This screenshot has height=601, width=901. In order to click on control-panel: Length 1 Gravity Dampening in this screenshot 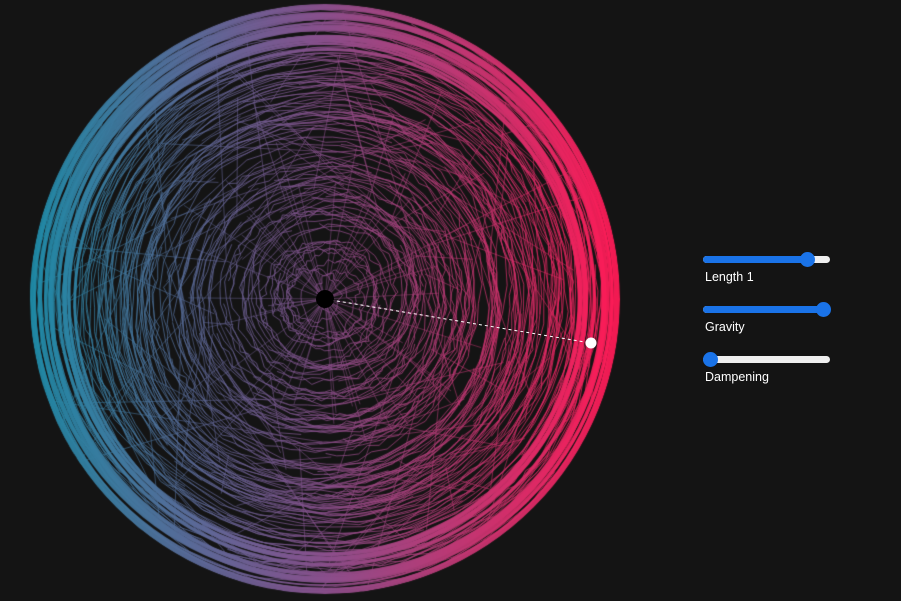, I will do `click(768, 325)`.